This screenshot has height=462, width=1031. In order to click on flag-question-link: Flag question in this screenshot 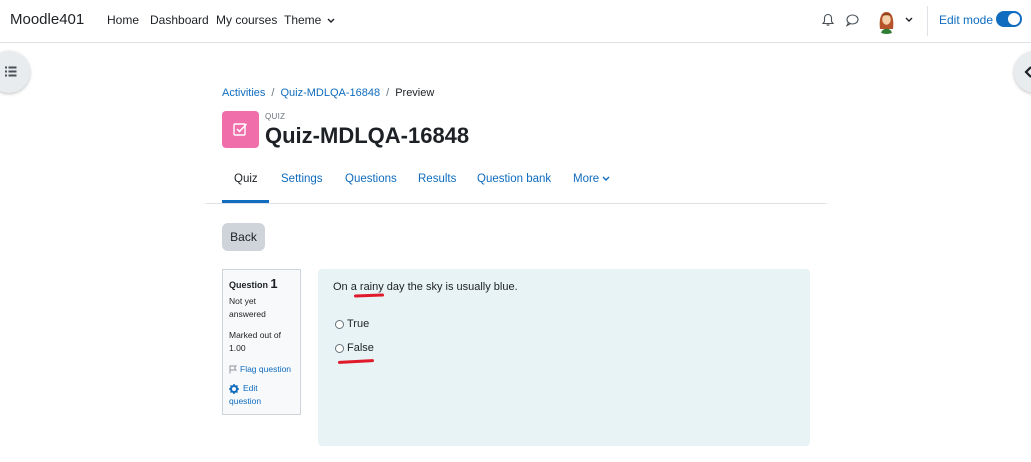, I will do `click(261, 369)`.